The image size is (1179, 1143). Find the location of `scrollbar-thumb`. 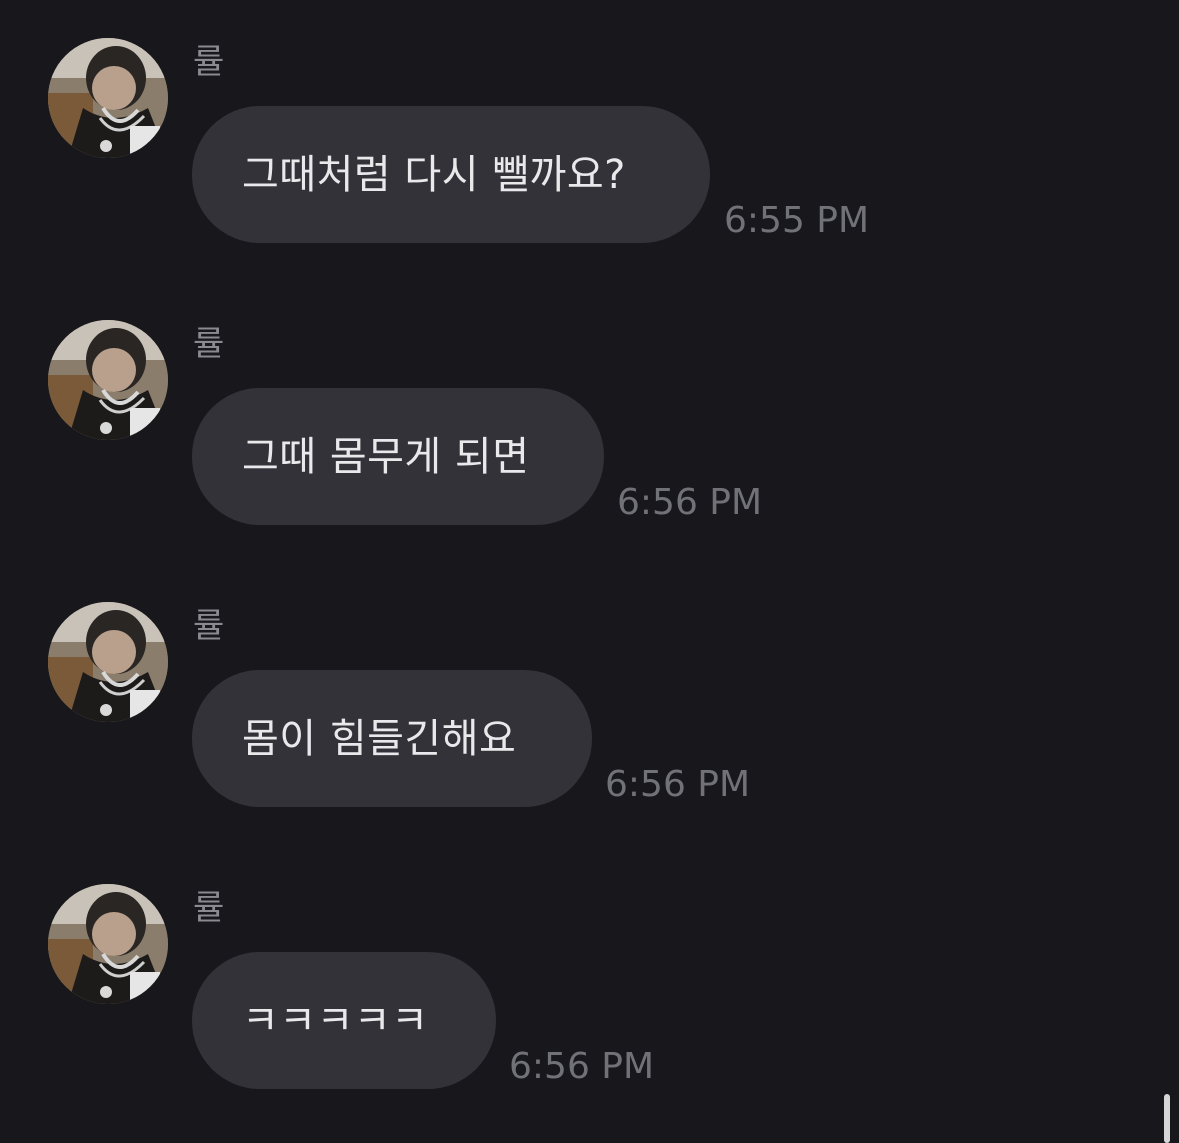

scrollbar-thumb is located at coordinates (1167, 1118).